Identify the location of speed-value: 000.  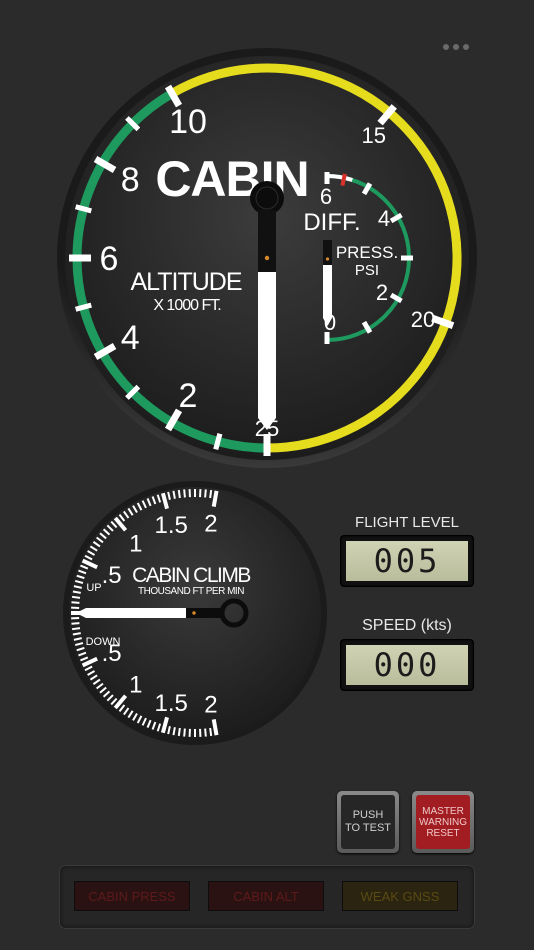
(407, 665).